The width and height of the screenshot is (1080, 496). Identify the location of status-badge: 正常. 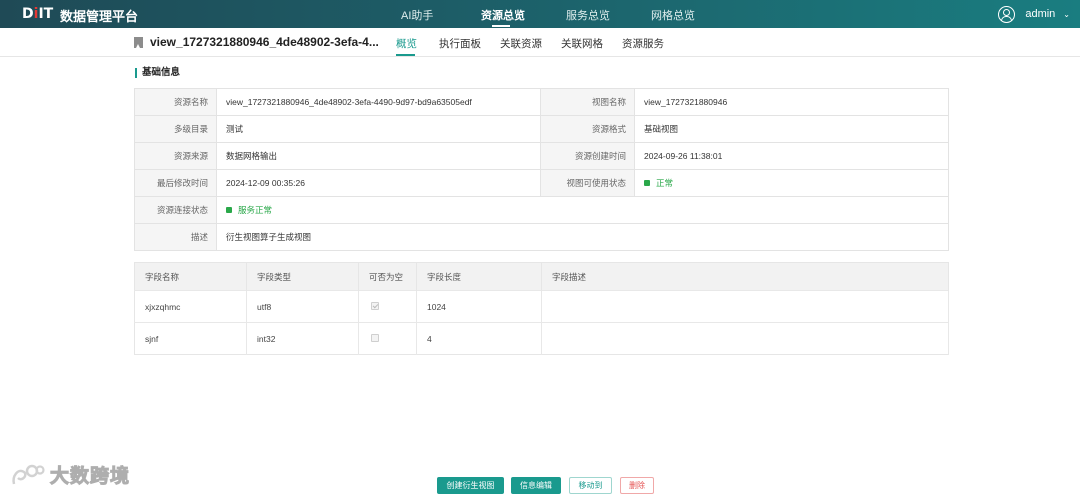
(658, 183).